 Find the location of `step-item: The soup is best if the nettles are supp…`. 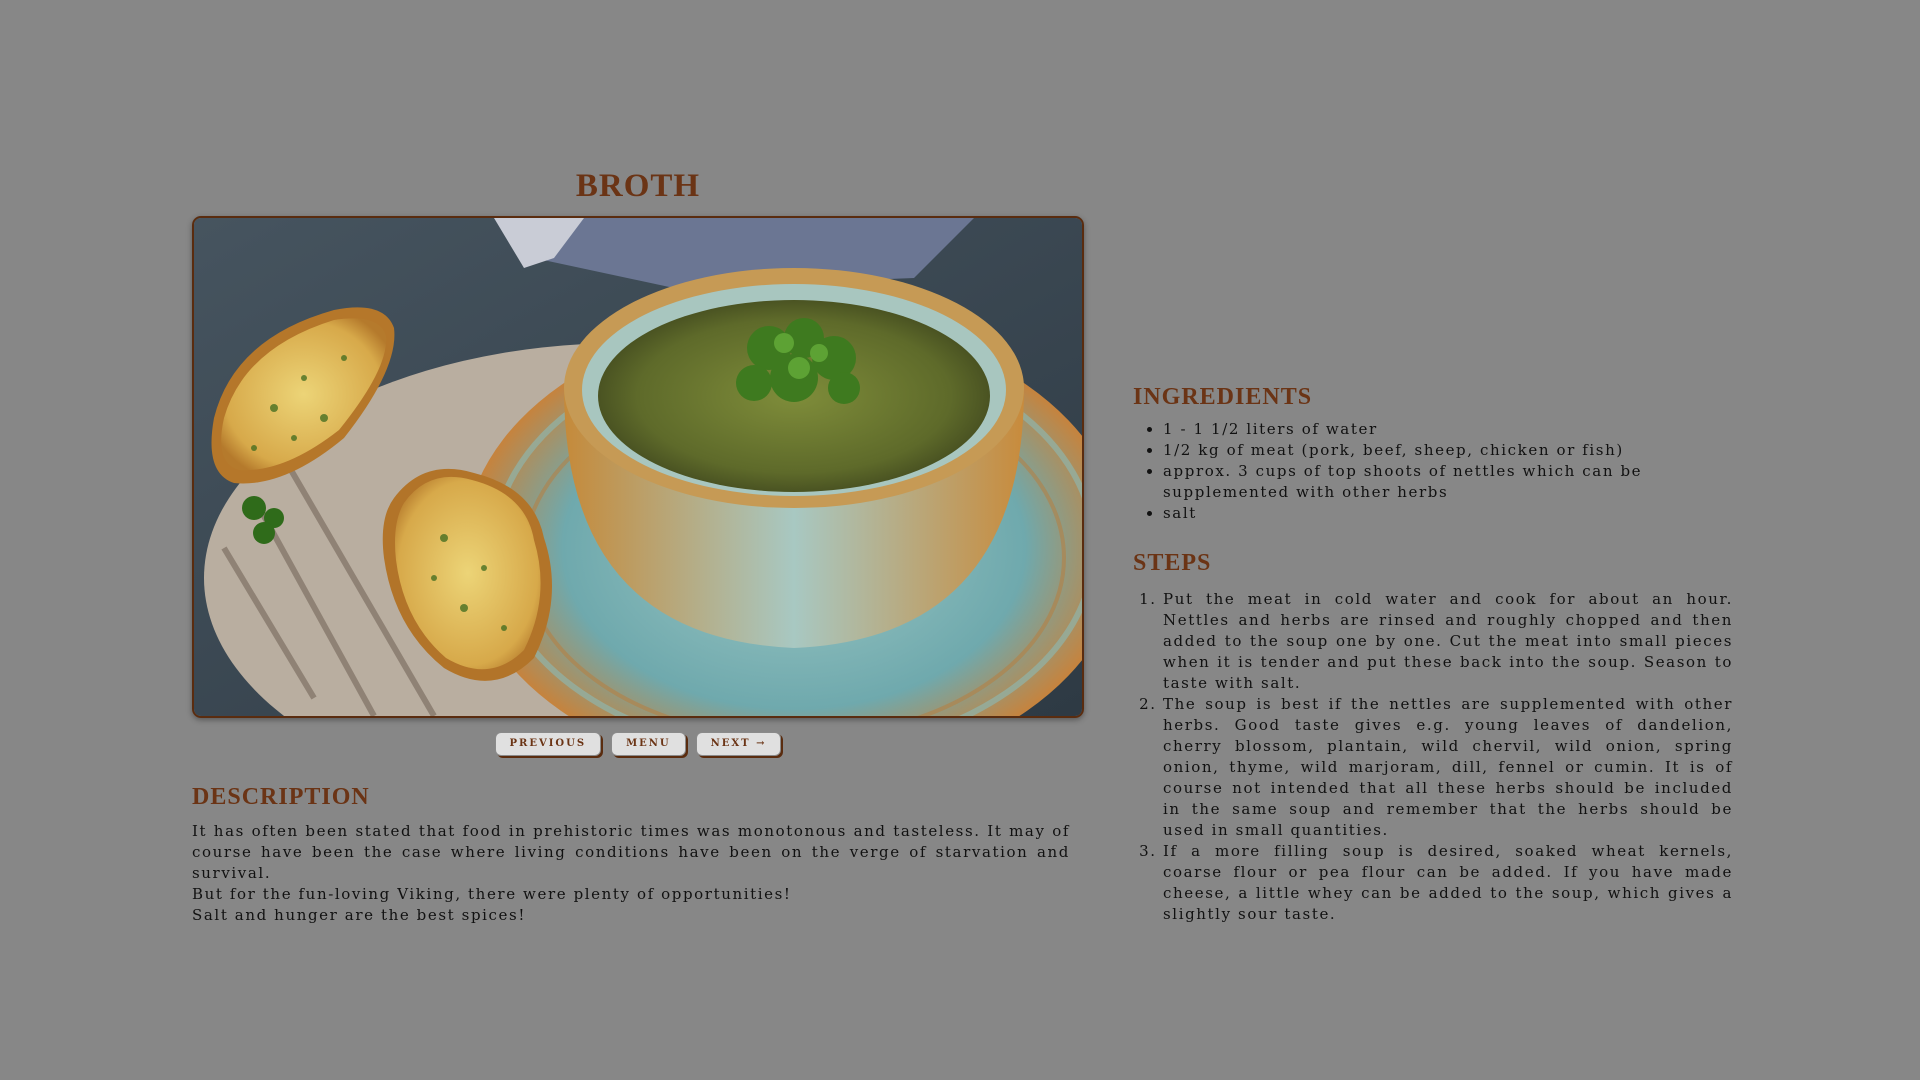

step-item: The soup is best if the nettles are supp… is located at coordinates (1448, 767).